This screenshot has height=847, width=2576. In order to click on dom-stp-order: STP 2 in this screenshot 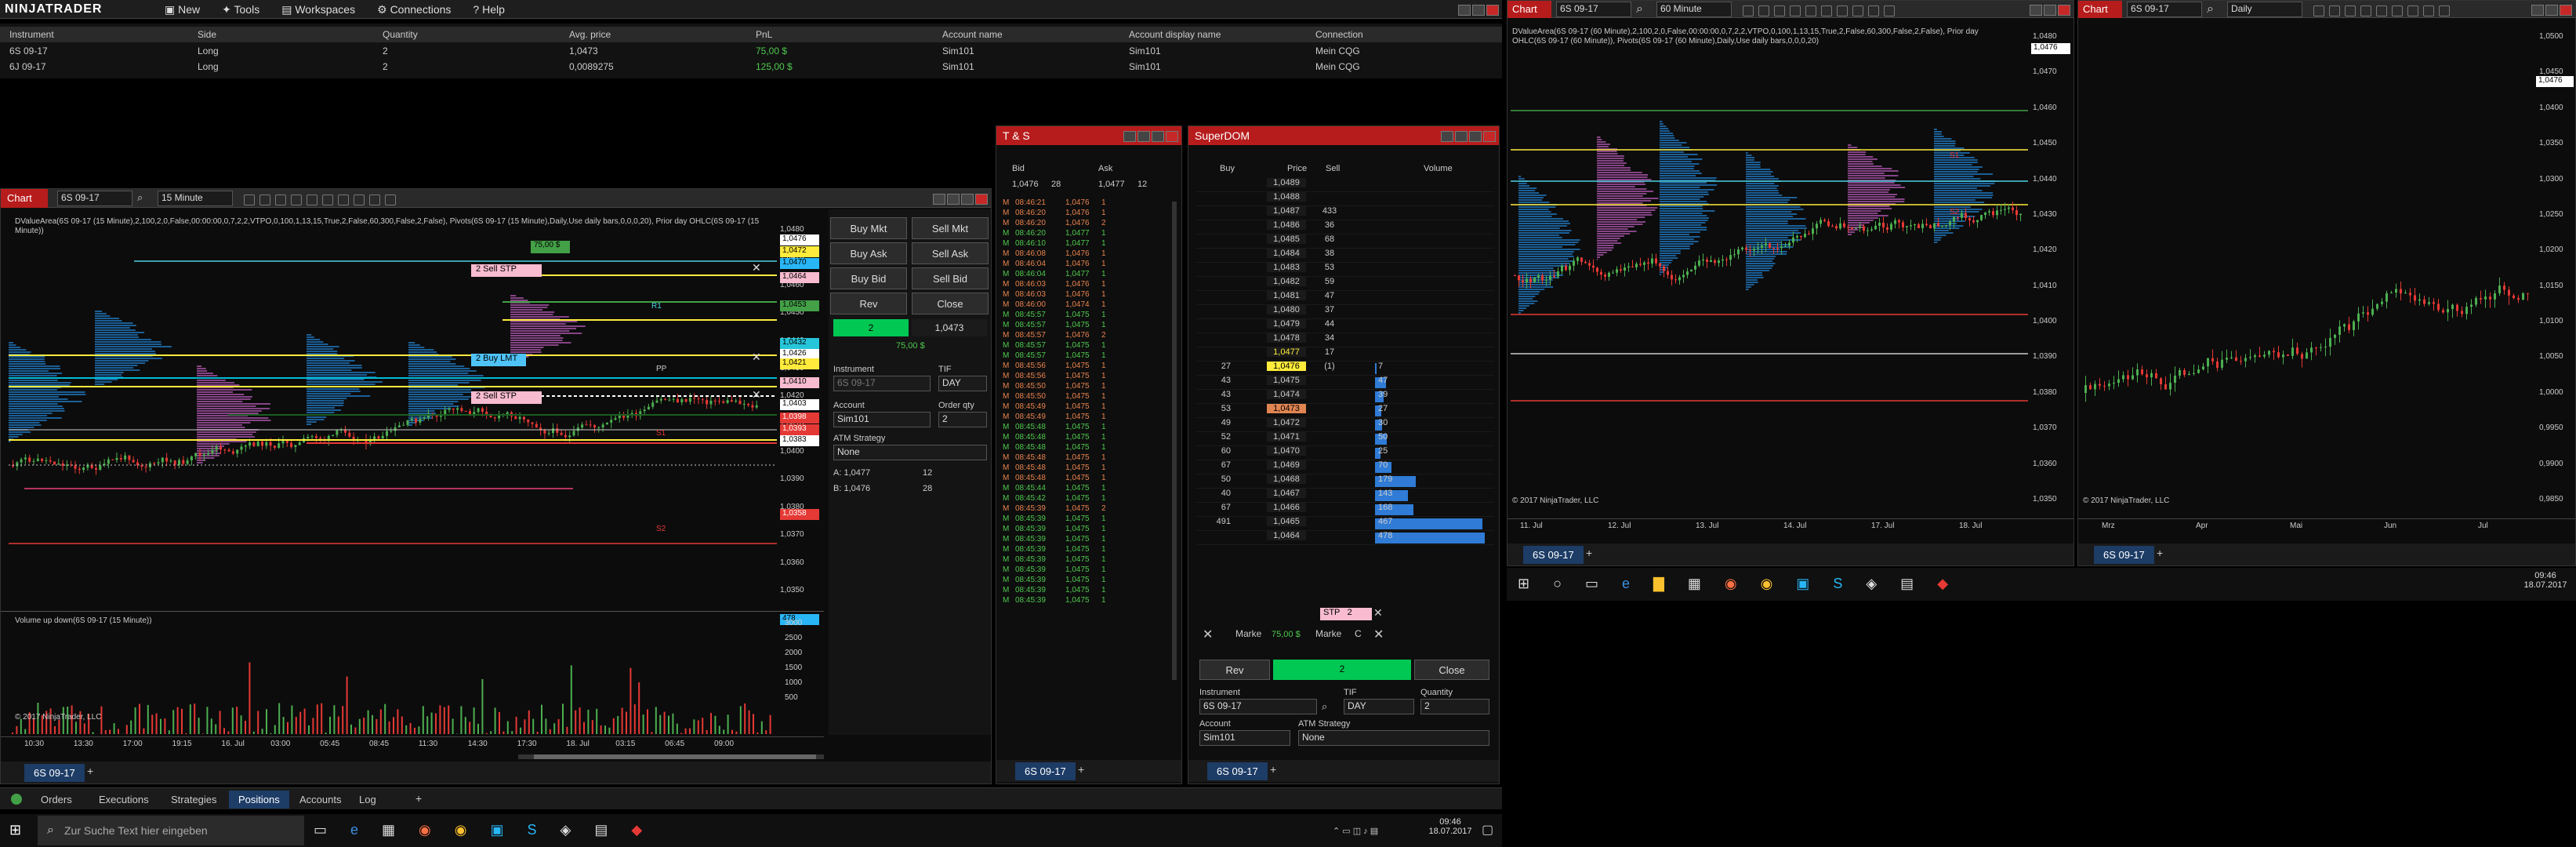, I will do `click(1346, 614)`.